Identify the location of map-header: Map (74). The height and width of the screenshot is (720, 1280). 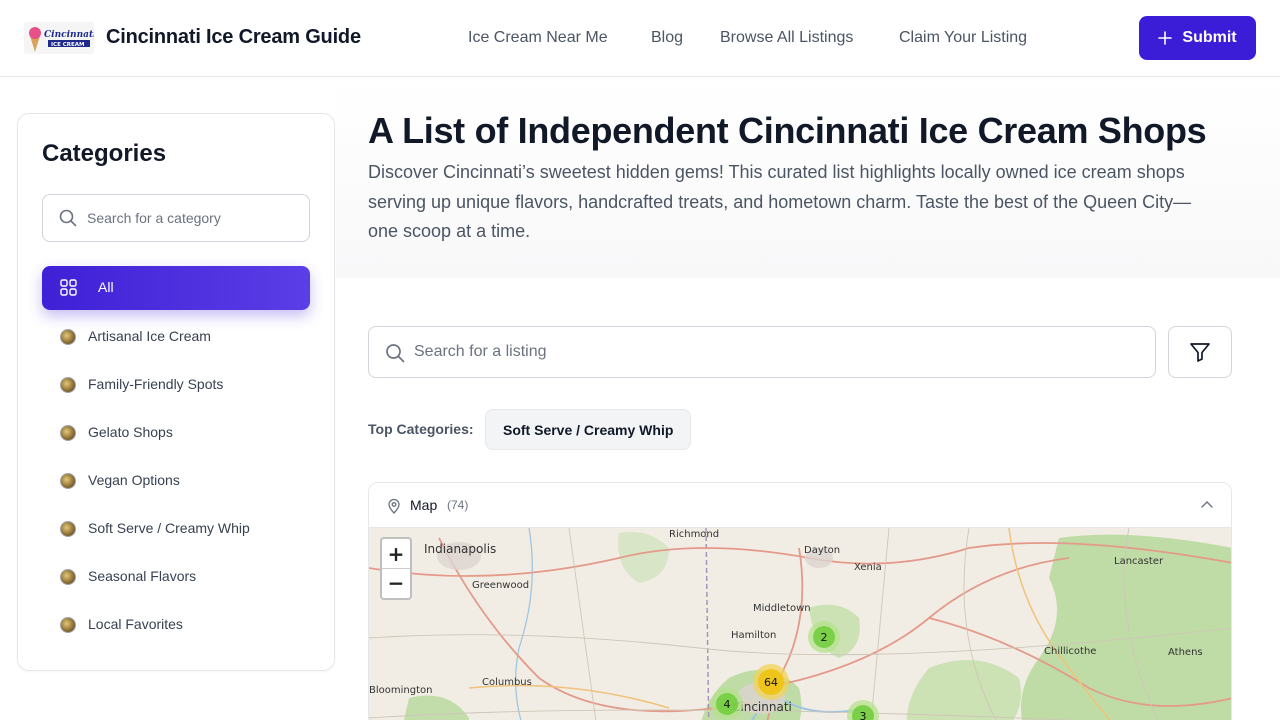
(800, 505).